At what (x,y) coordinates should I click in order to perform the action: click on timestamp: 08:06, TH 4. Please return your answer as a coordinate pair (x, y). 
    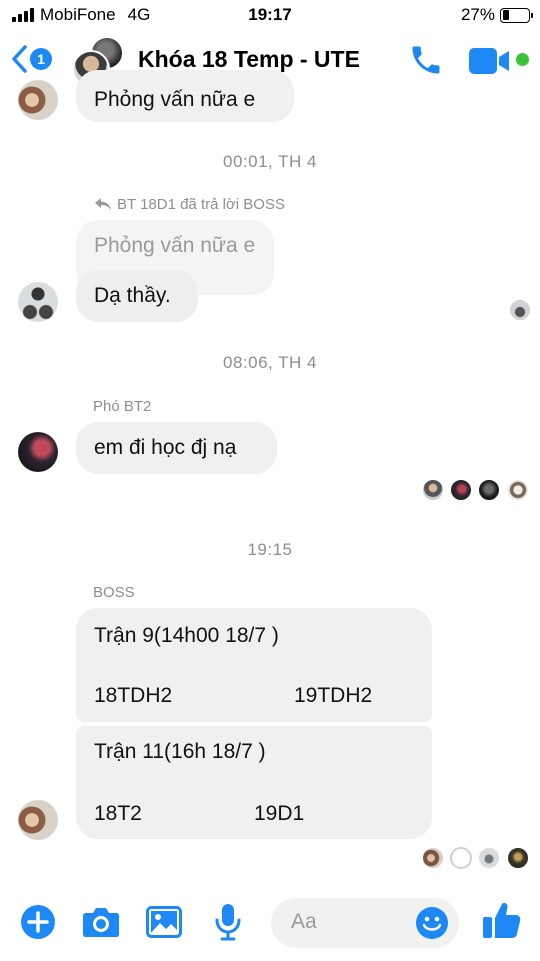
    Looking at the image, I should click on (270, 362).